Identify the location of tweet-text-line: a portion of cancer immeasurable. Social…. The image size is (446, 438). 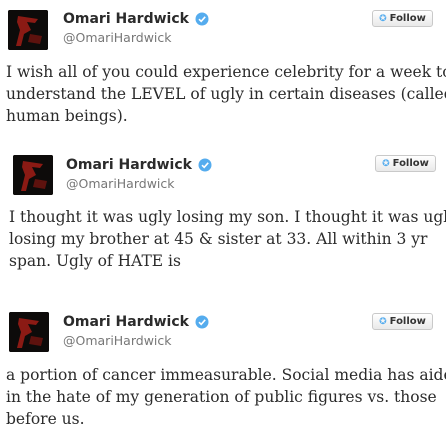
(226, 375).